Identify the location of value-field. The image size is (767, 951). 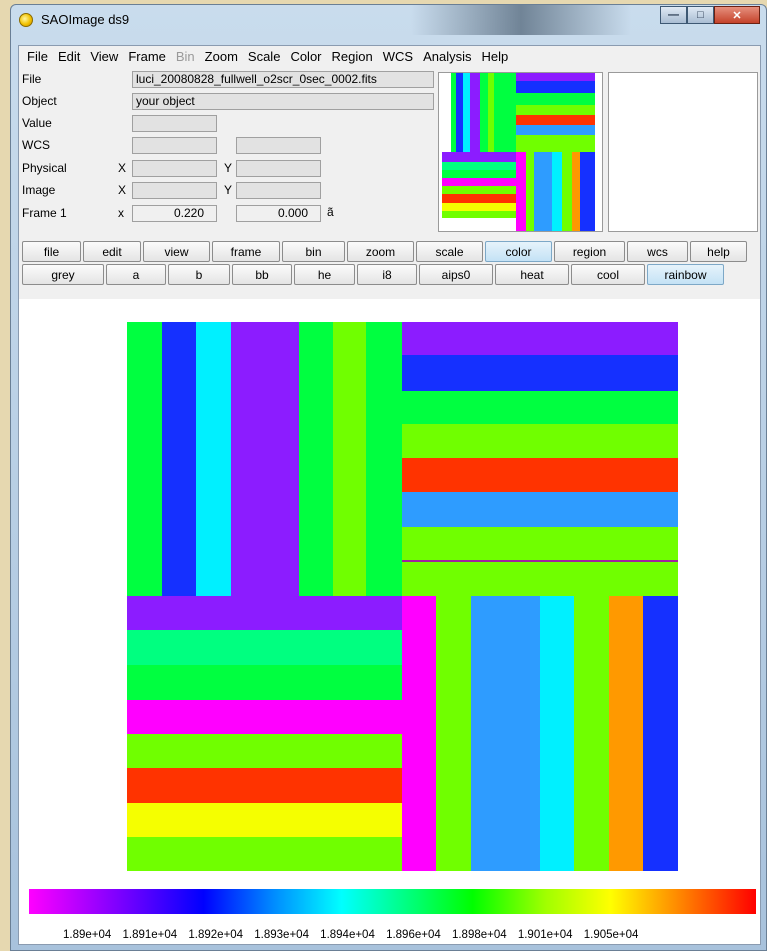
(174, 123).